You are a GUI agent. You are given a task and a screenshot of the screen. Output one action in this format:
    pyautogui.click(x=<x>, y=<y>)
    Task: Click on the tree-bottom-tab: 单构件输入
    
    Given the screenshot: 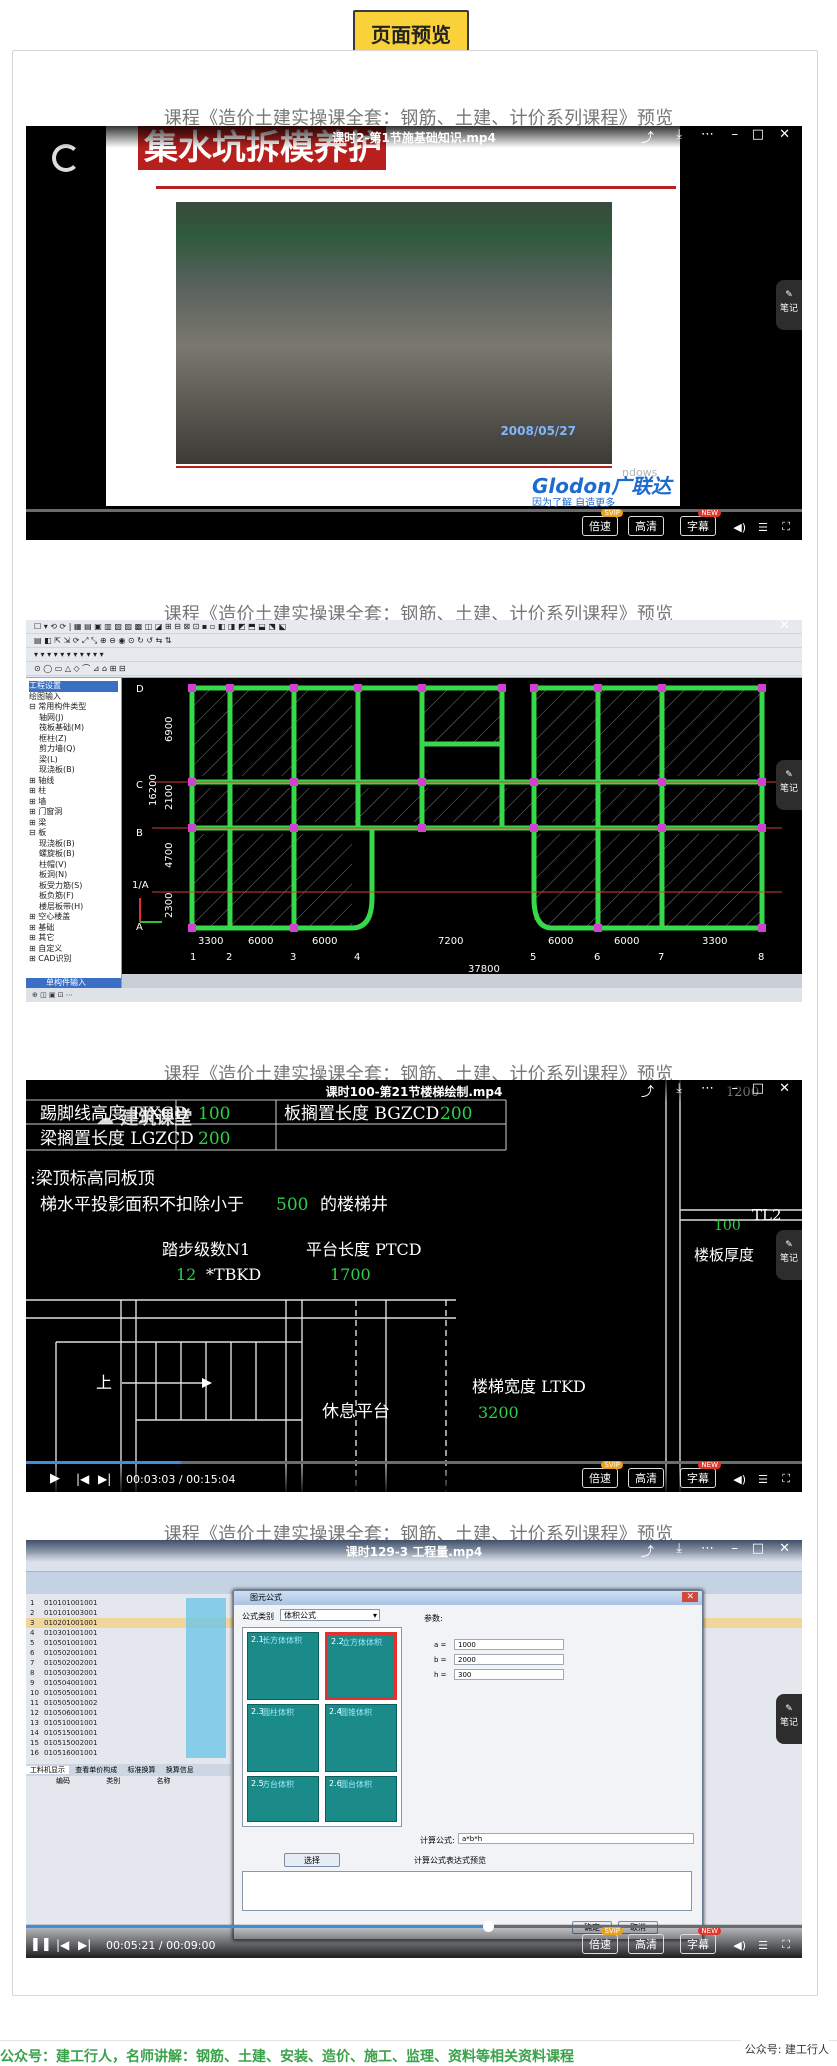 What is the action you would take?
    pyautogui.click(x=73, y=982)
    